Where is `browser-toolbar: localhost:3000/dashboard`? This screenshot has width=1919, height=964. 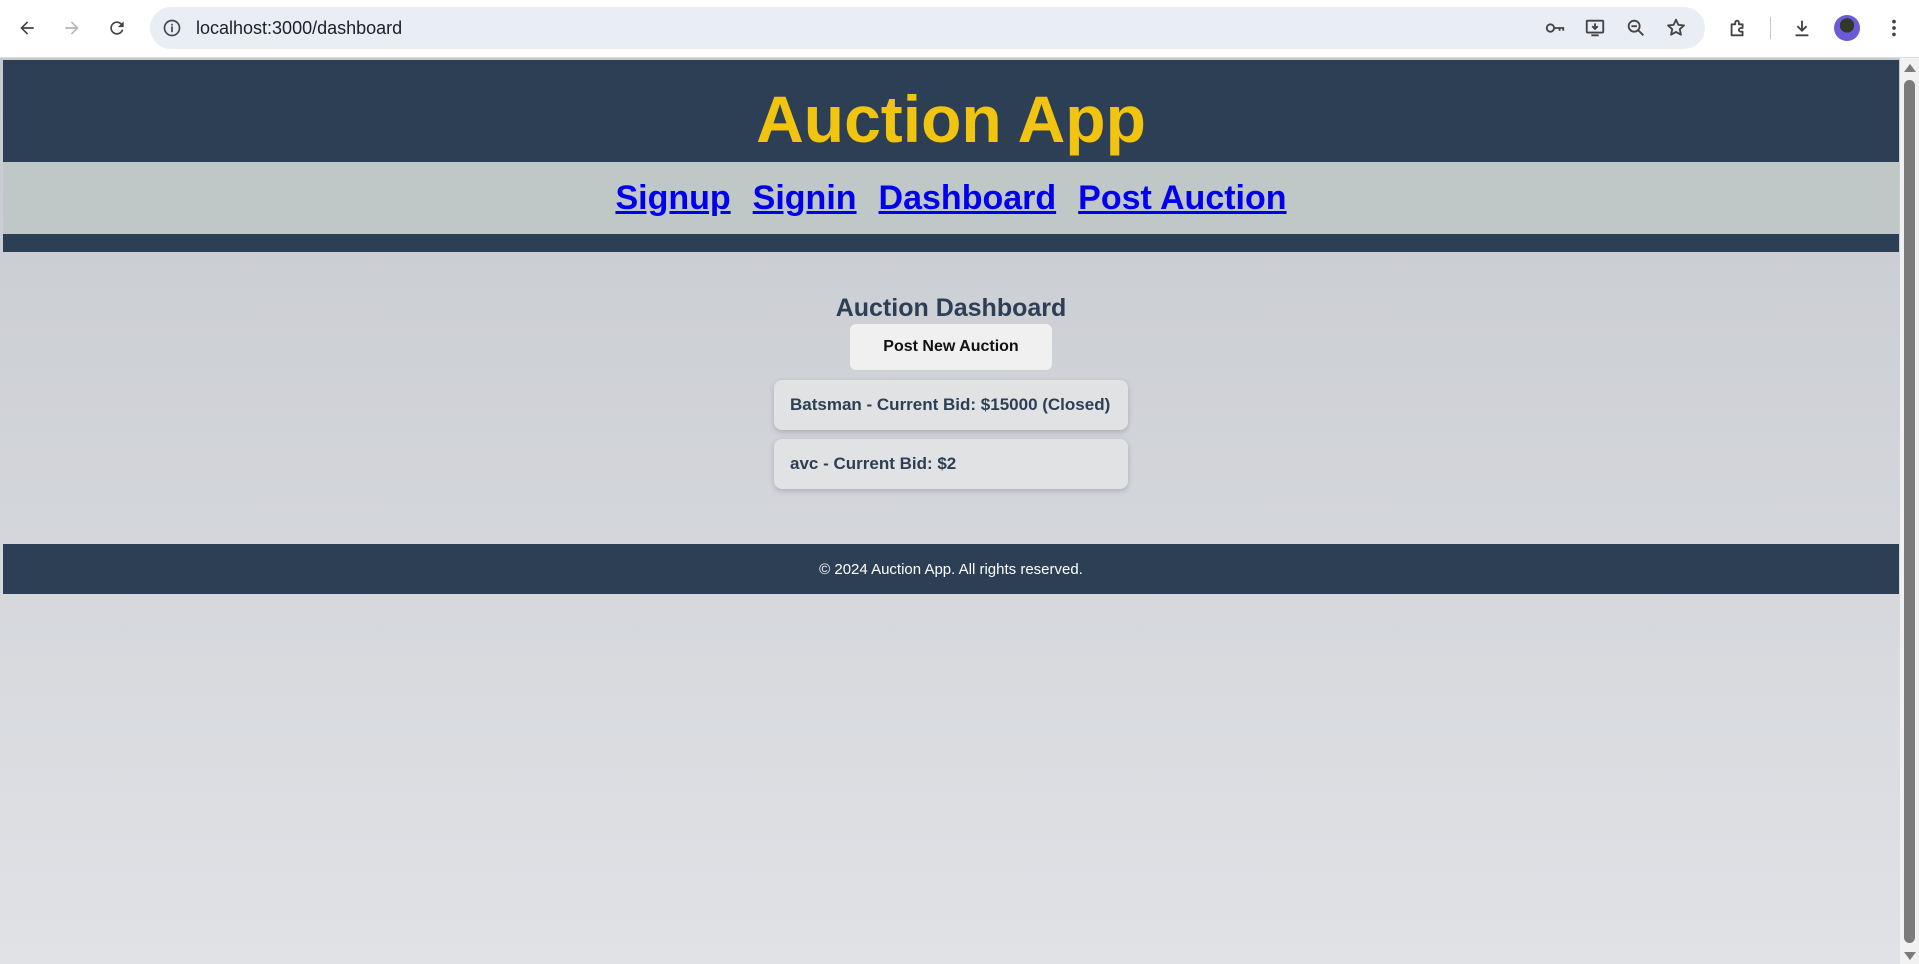
browser-toolbar: localhost:3000/dashboard is located at coordinates (959, 29).